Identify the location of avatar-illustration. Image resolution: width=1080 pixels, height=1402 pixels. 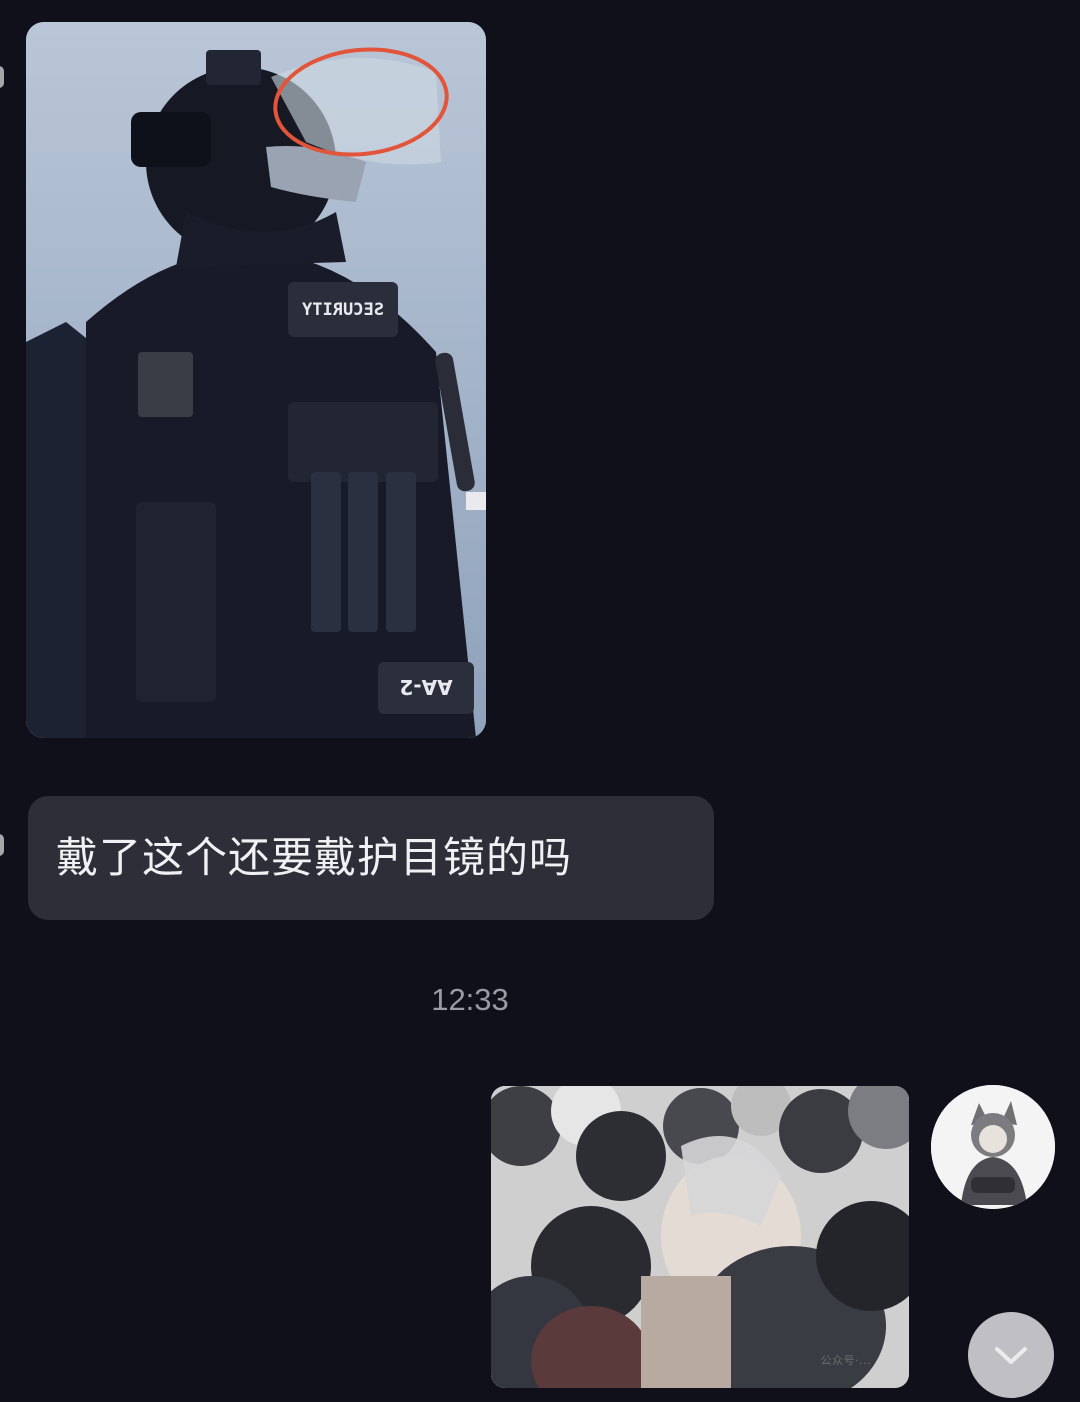
(993, 1147).